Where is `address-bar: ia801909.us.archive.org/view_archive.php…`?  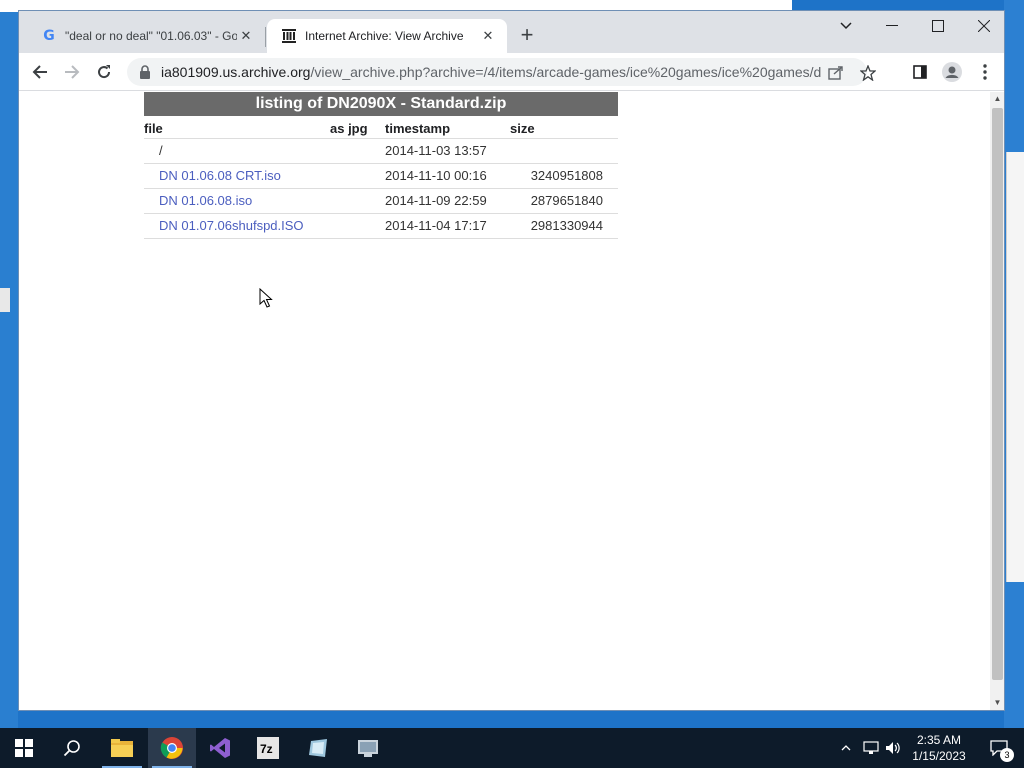
address-bar: ia801909.us.archive.org/view_archive.php… is located at coordinates (501, 72).